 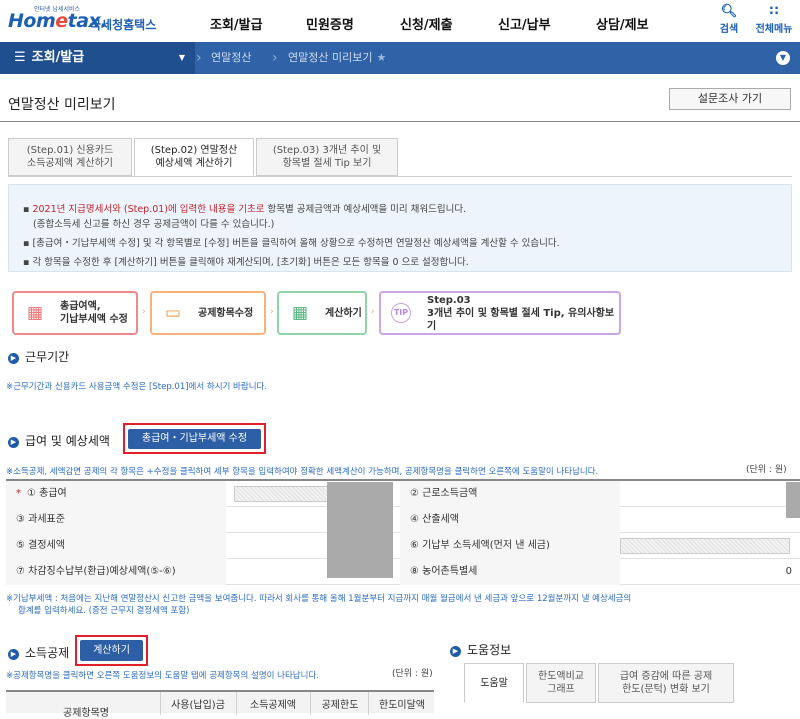 What do you see at coordinates (116, 572) in the screenshot?
I see `row-label-expected-refund: ⑦ 차감징수납부(환급)예상세액(⑤-⑥)` at bounding box center [116, 572].